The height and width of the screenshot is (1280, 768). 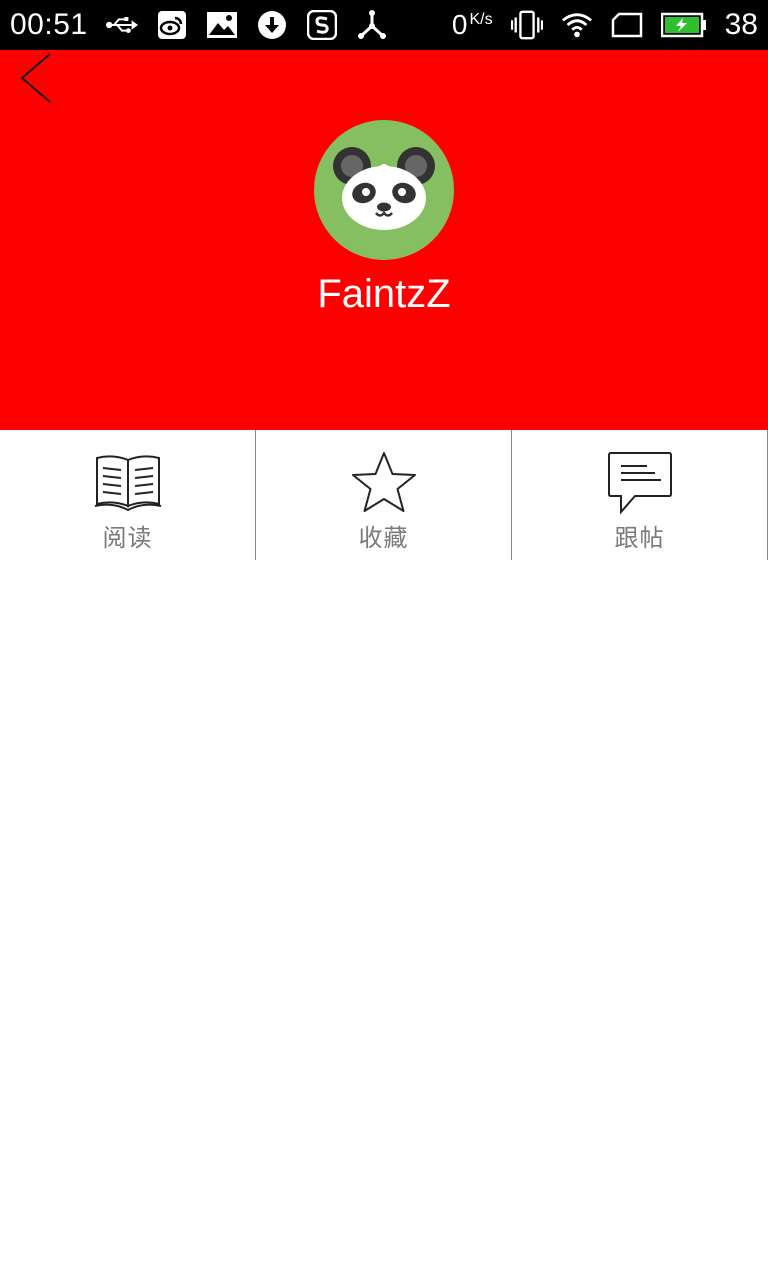 I want to click on status-time: 00:51, so click(x=49, y=24).